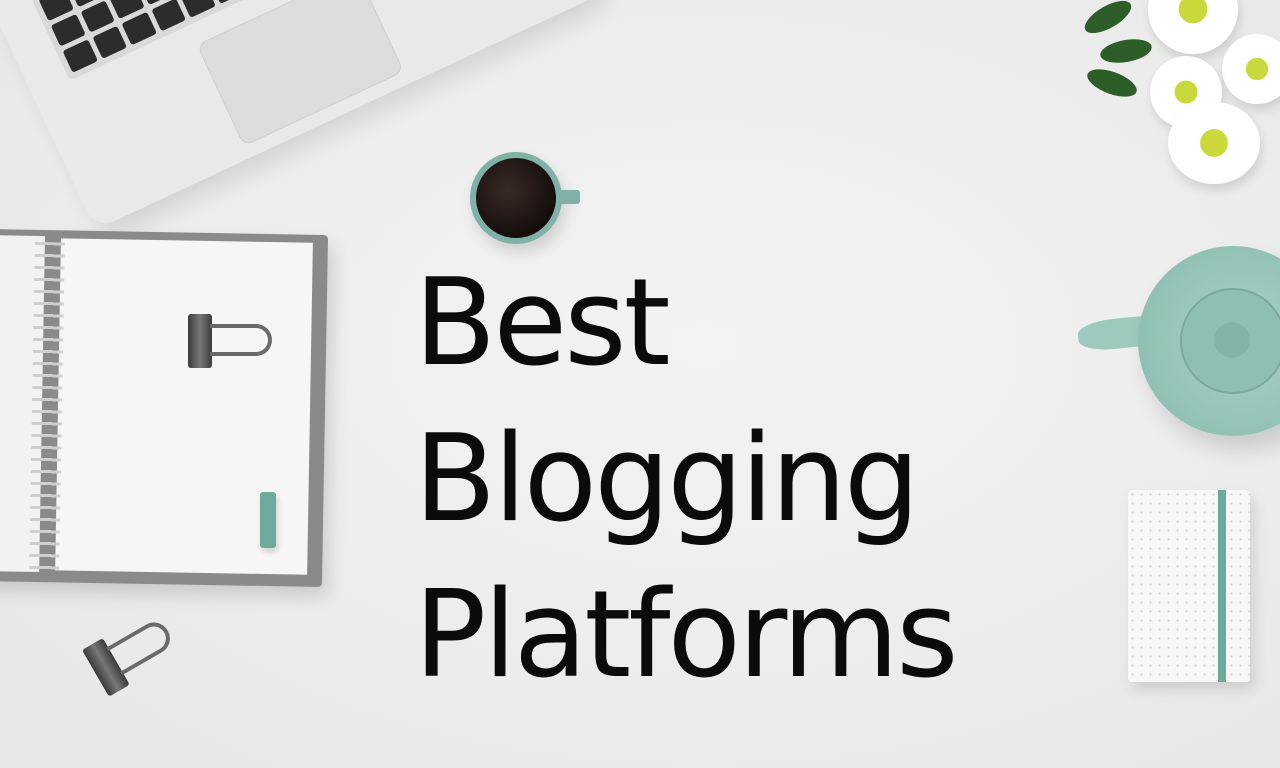 This screenshot has height=768, width=1280. What do you see at coordinates (542, 323) in the screenshot?
I see `title-line-1: Best` at bounding box center [542, 323].